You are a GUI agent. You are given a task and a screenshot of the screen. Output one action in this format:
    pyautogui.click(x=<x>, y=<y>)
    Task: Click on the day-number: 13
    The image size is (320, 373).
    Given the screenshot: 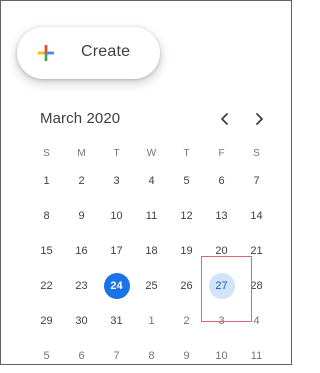 What is the action you would take?
    pyautogui.click(x=221, y=215)
    